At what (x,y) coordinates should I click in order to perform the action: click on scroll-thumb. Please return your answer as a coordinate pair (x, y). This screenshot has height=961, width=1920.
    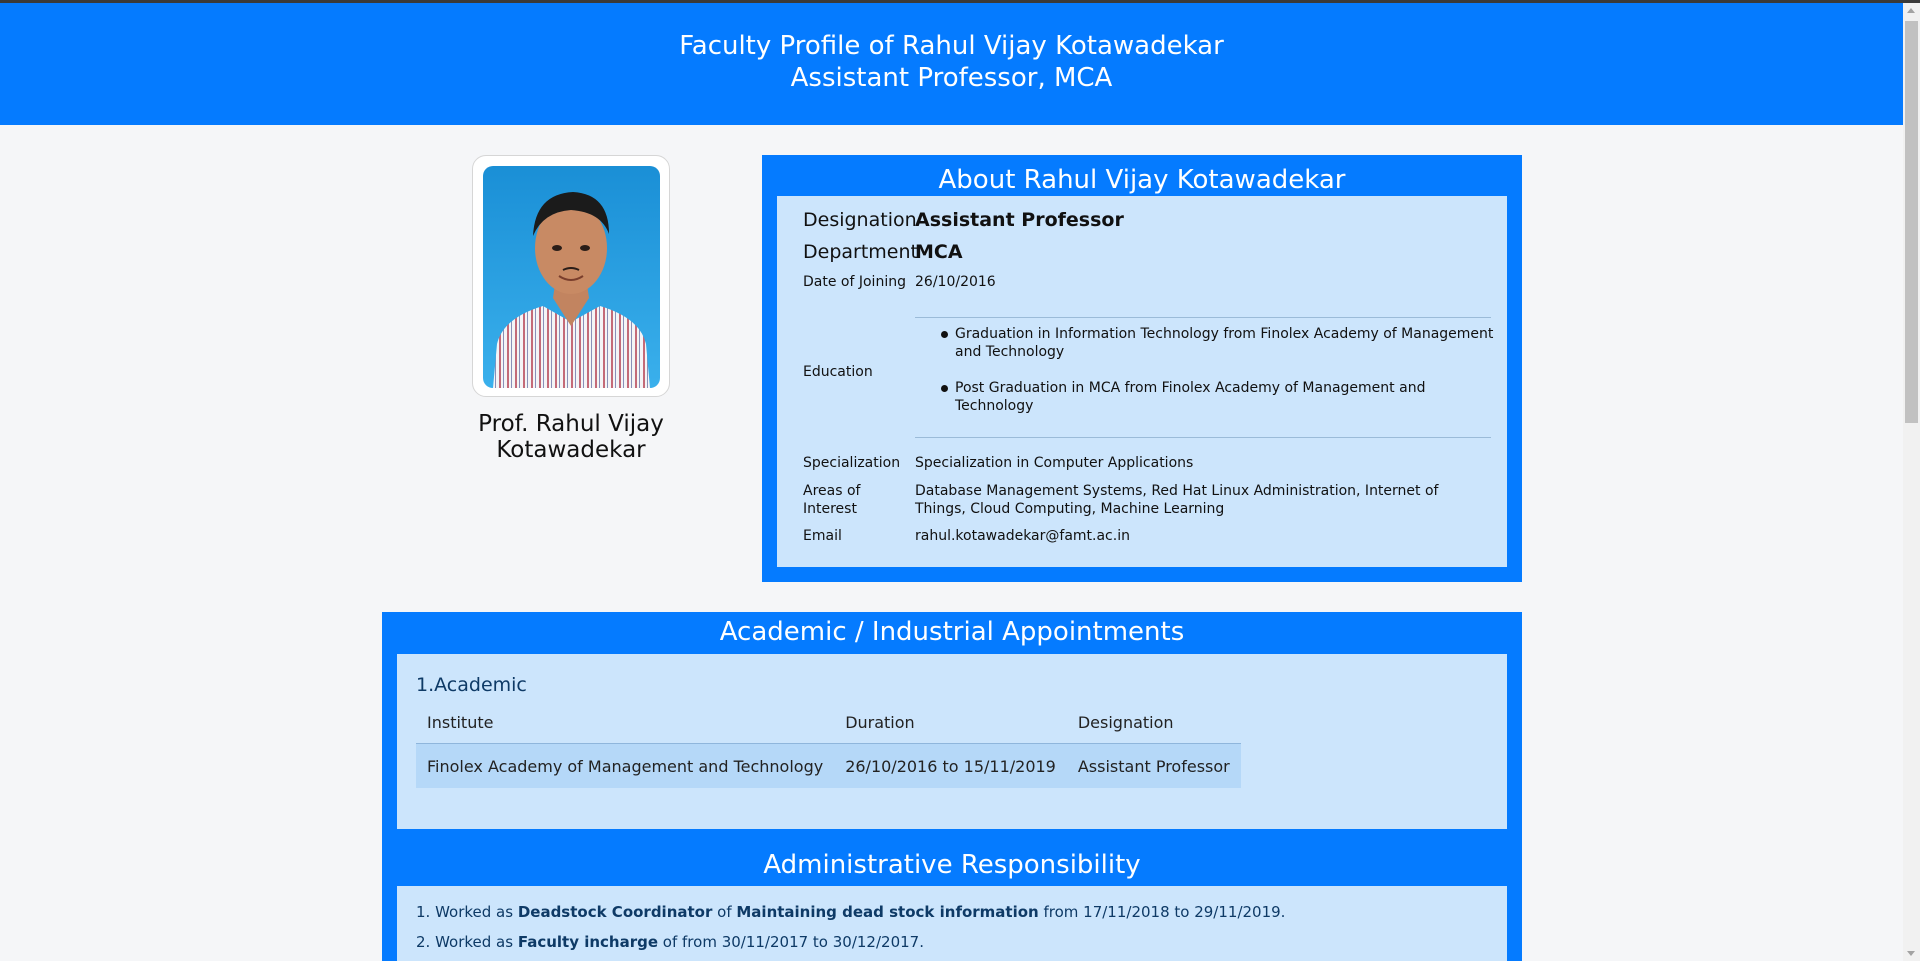
    Looking at the image, I should click on (1911, 222).